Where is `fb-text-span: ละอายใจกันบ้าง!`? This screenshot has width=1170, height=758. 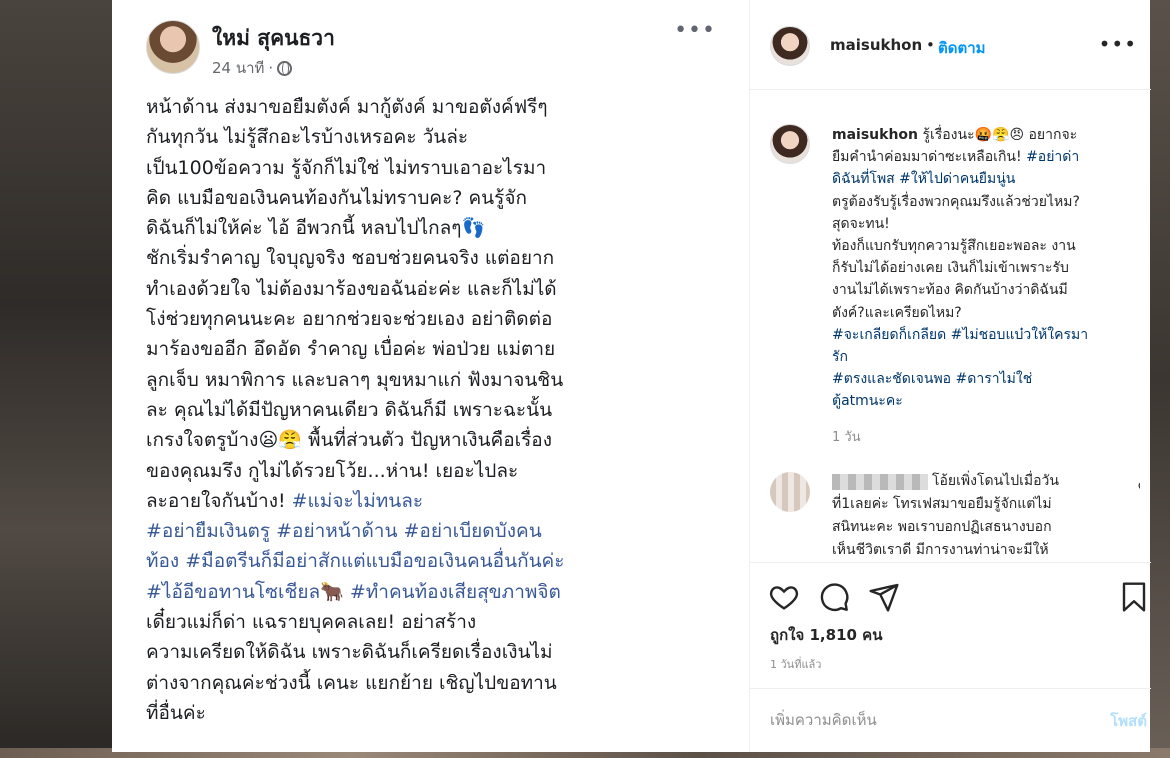
fb-text-span: ละอายใจกันบ้าง! is located at coordinates (219, 500).